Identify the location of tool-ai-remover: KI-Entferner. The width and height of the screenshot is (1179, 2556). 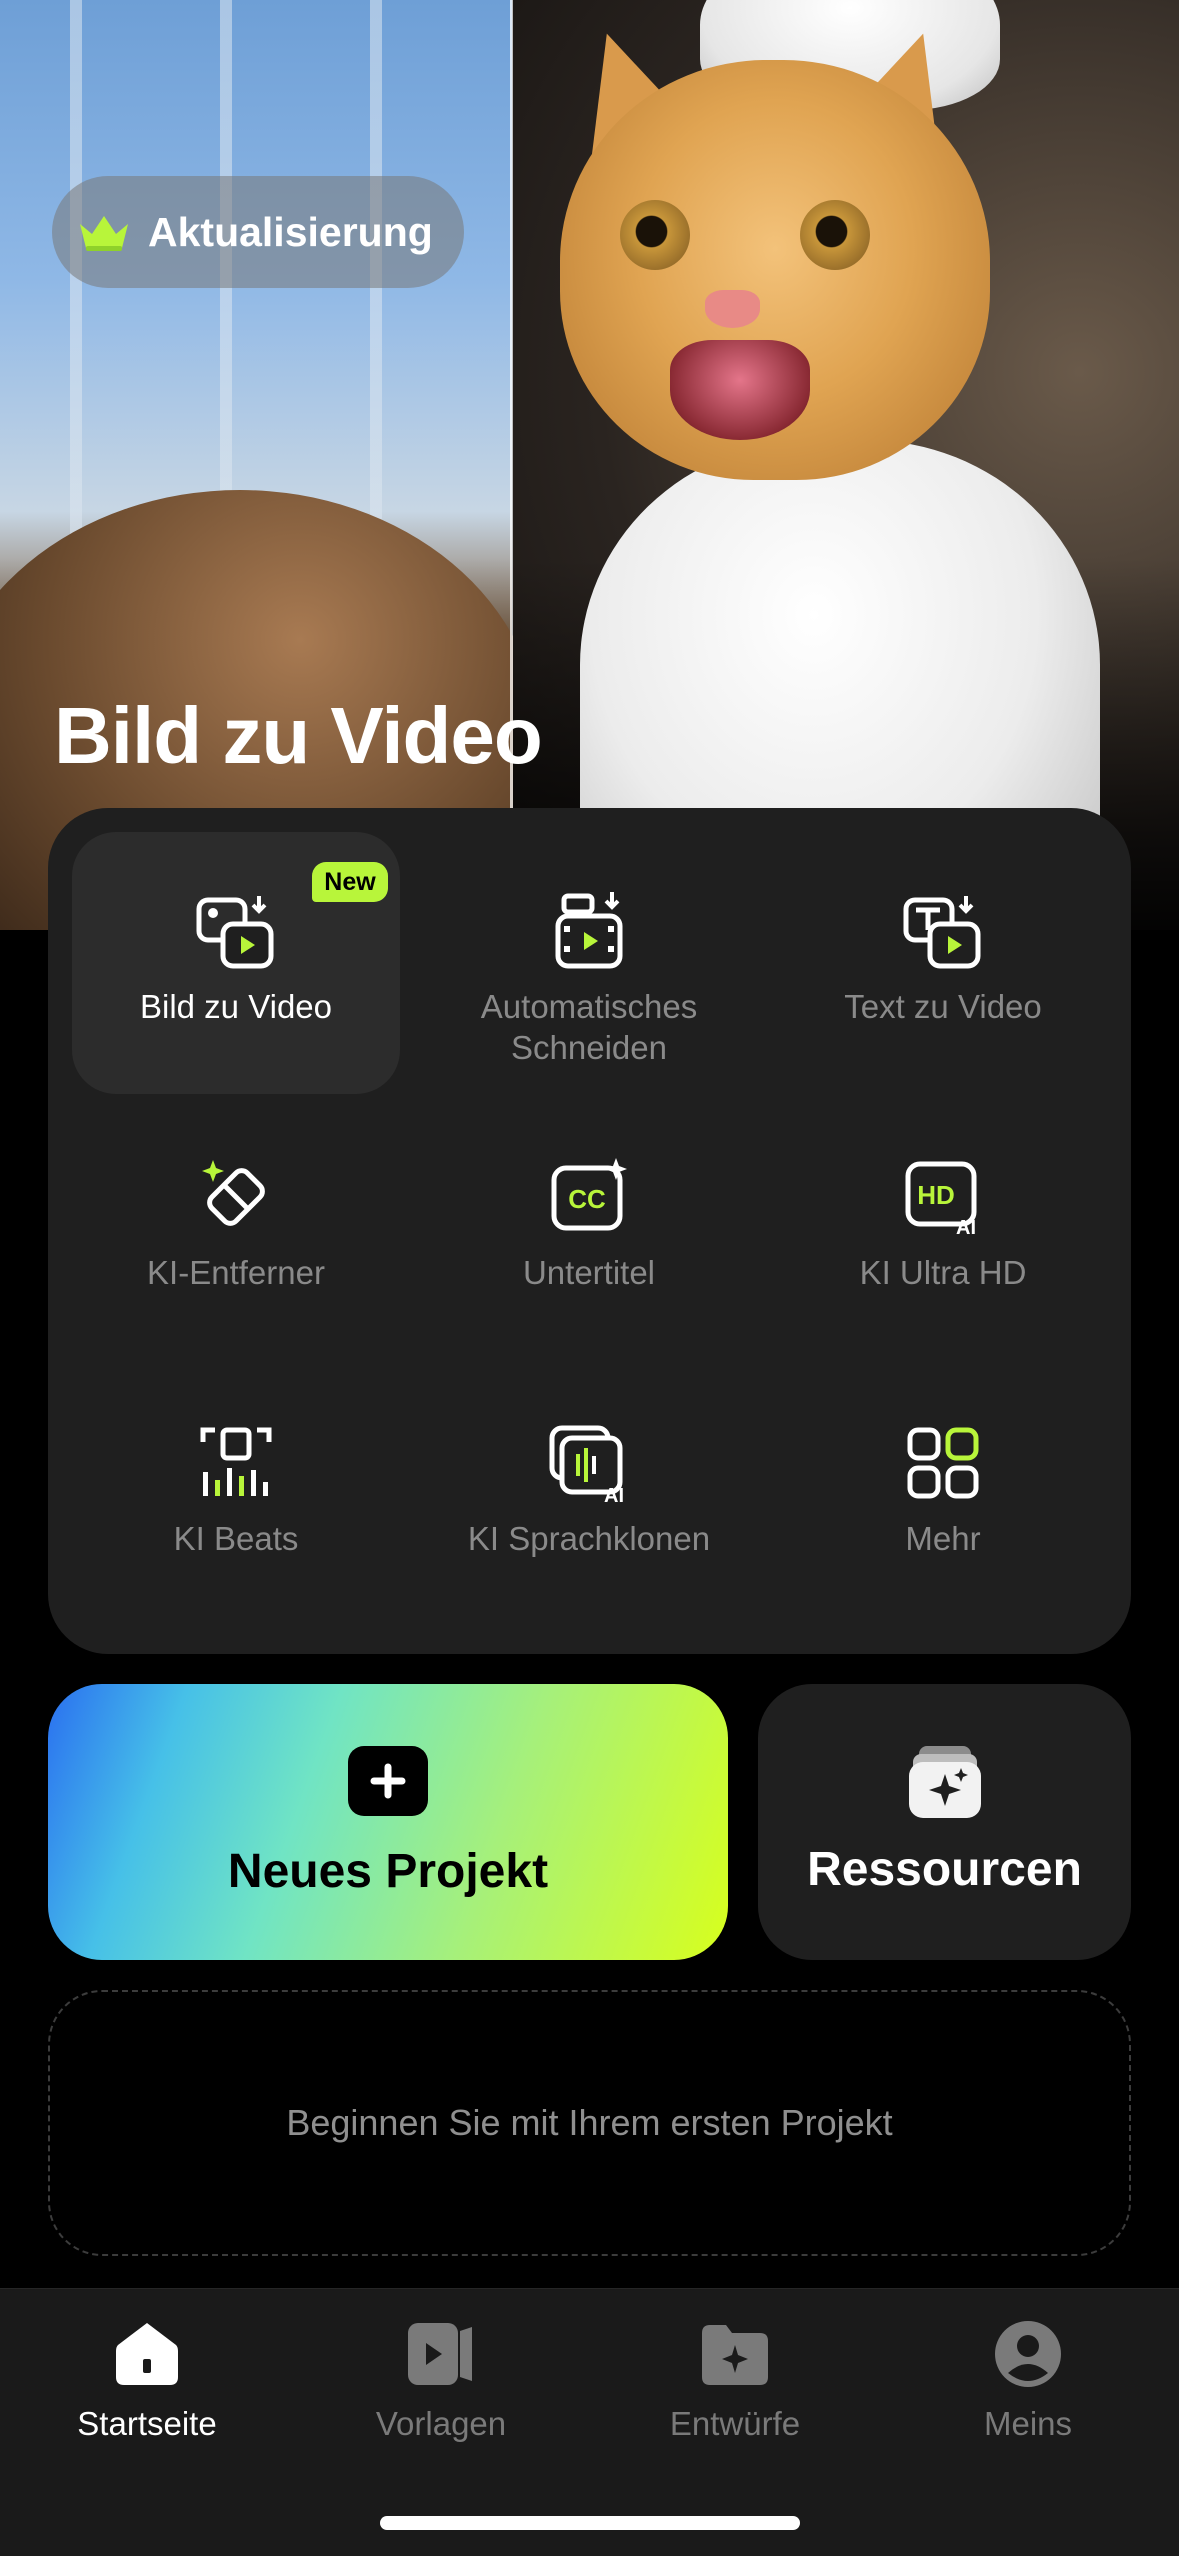
(236, 1229).